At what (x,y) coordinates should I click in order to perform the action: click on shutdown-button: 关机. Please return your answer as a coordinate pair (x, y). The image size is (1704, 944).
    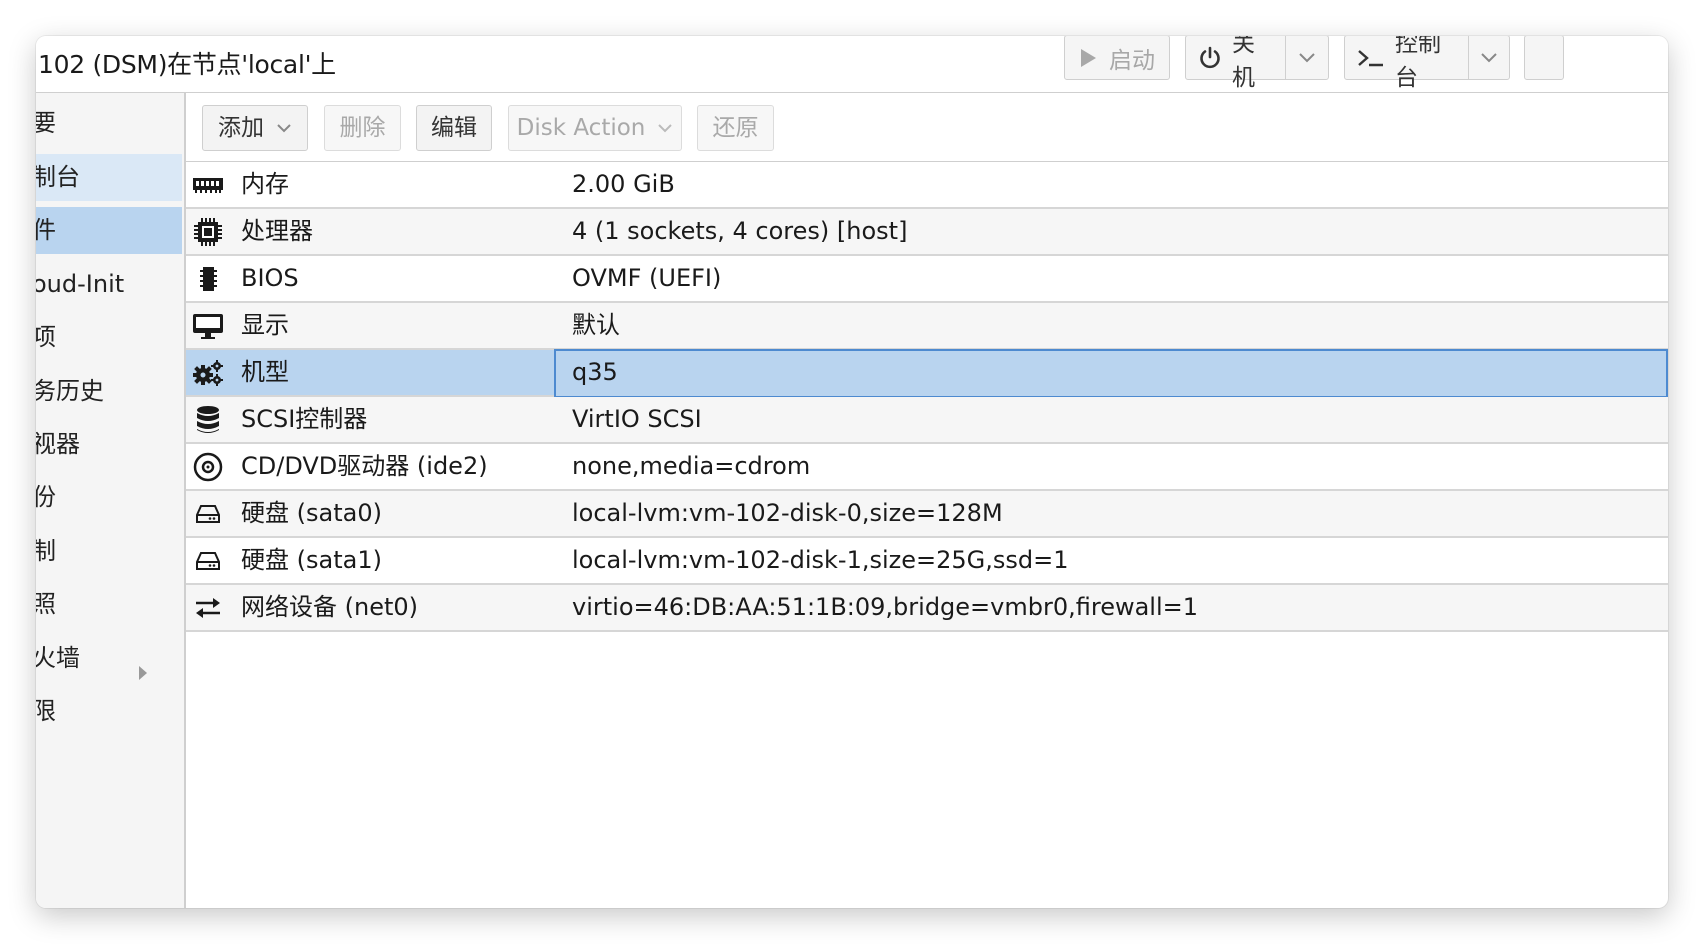
    Looking at the image, I should click on (1257, 63).